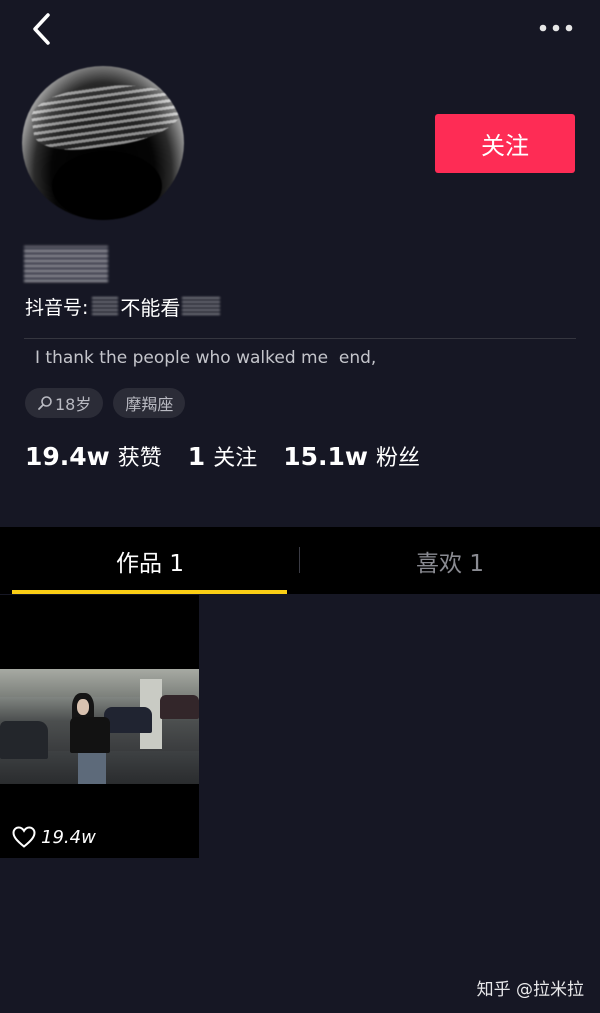 The image size is (600, 1013). Describe the element at coordinates (325, 456) in the screenshot. I see `stat-followers-count: 15.1w` at that location.